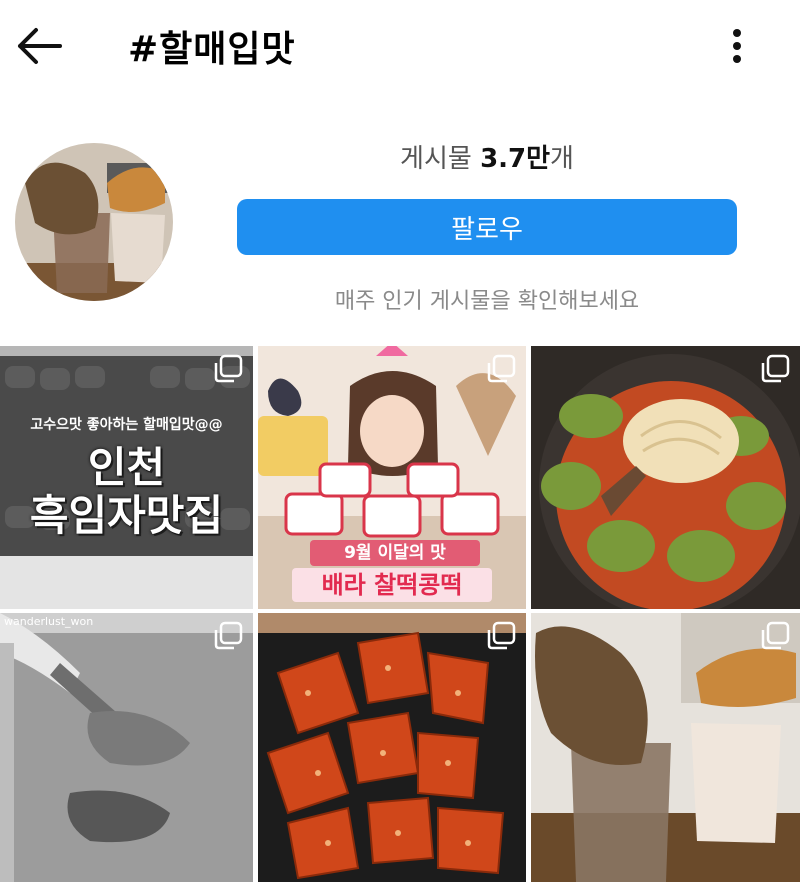 The width and height of the screenshot is (800, 882). What do you see at coordinates (400, 47) in the screenshot?
I see `top-bar: #할매입맛` at bounding box center [400, 47].